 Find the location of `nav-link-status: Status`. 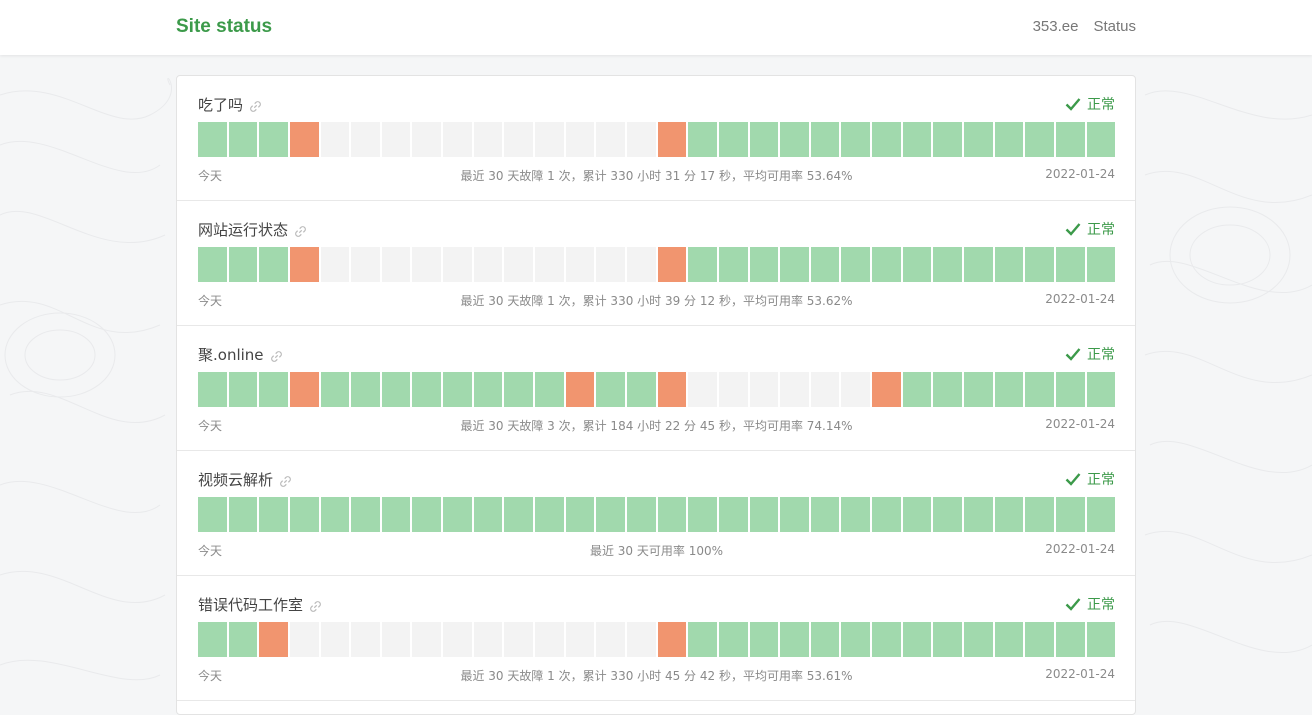

nav-link-status: Status is located at coordinates (1114, 26).